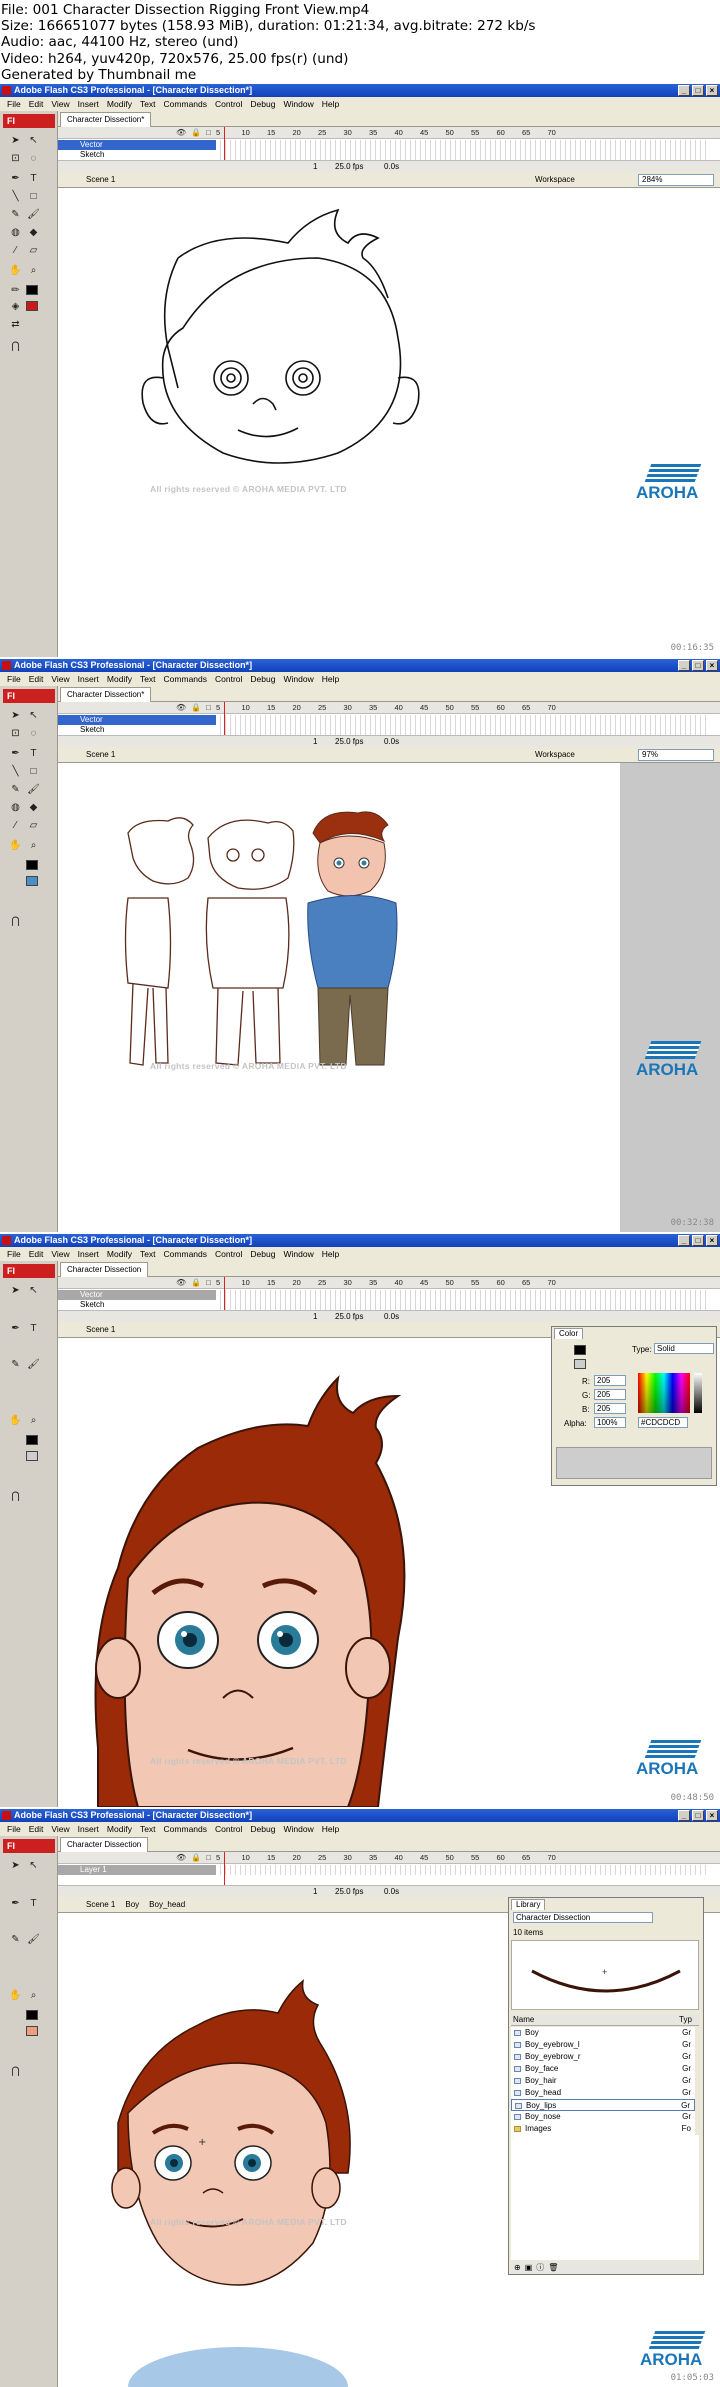  What do you see at coordinates (603, 2057) in the screenshot?
I see `list-item: Boy_eyebrow_r Gr` at bounding box center [603, 2057].